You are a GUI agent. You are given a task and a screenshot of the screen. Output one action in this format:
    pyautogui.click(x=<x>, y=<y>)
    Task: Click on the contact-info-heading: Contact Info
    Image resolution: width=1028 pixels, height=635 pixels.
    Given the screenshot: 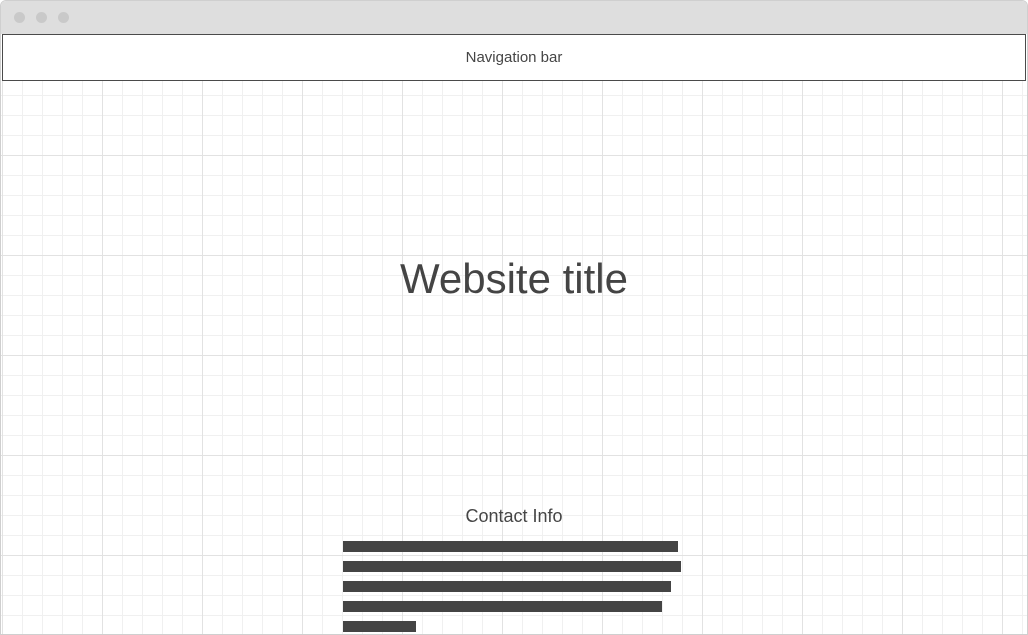 What is the action you would take?
    pyautogui.click(x=514, y=516)
    